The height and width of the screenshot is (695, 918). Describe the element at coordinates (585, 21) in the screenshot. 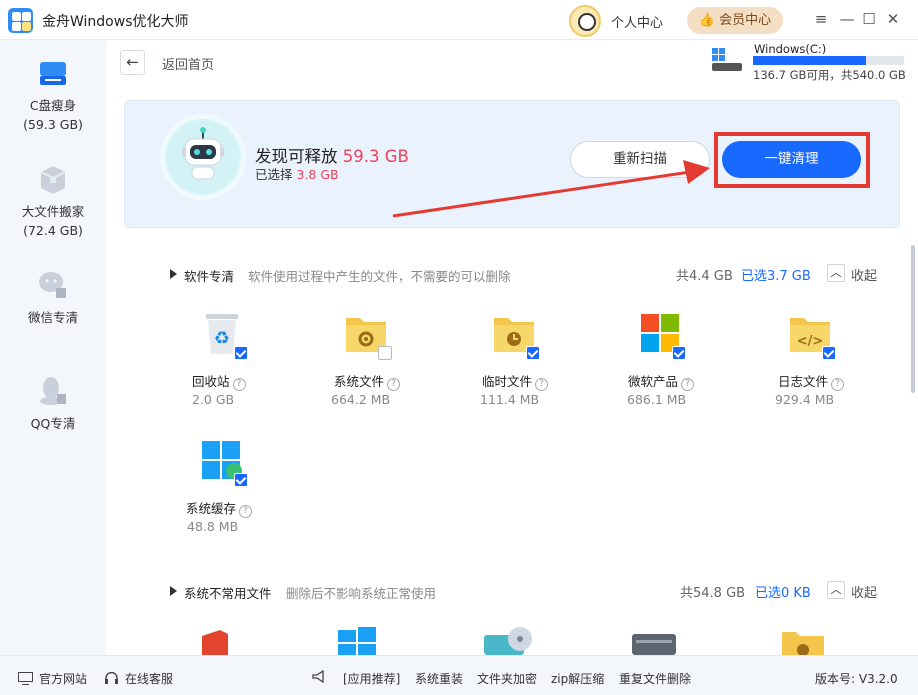

I see `avatar` at that location.